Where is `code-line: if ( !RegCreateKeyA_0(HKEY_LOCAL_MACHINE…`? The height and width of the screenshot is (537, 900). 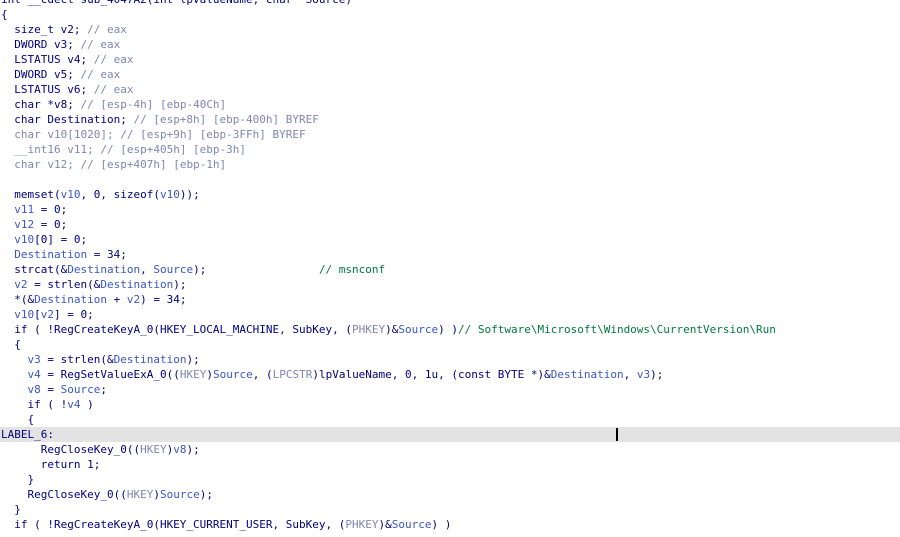 code-line: if ( !RegCreateKeyA_0(HKEY_LOCAL_MACHINE… is located at coordinates (450, 329).